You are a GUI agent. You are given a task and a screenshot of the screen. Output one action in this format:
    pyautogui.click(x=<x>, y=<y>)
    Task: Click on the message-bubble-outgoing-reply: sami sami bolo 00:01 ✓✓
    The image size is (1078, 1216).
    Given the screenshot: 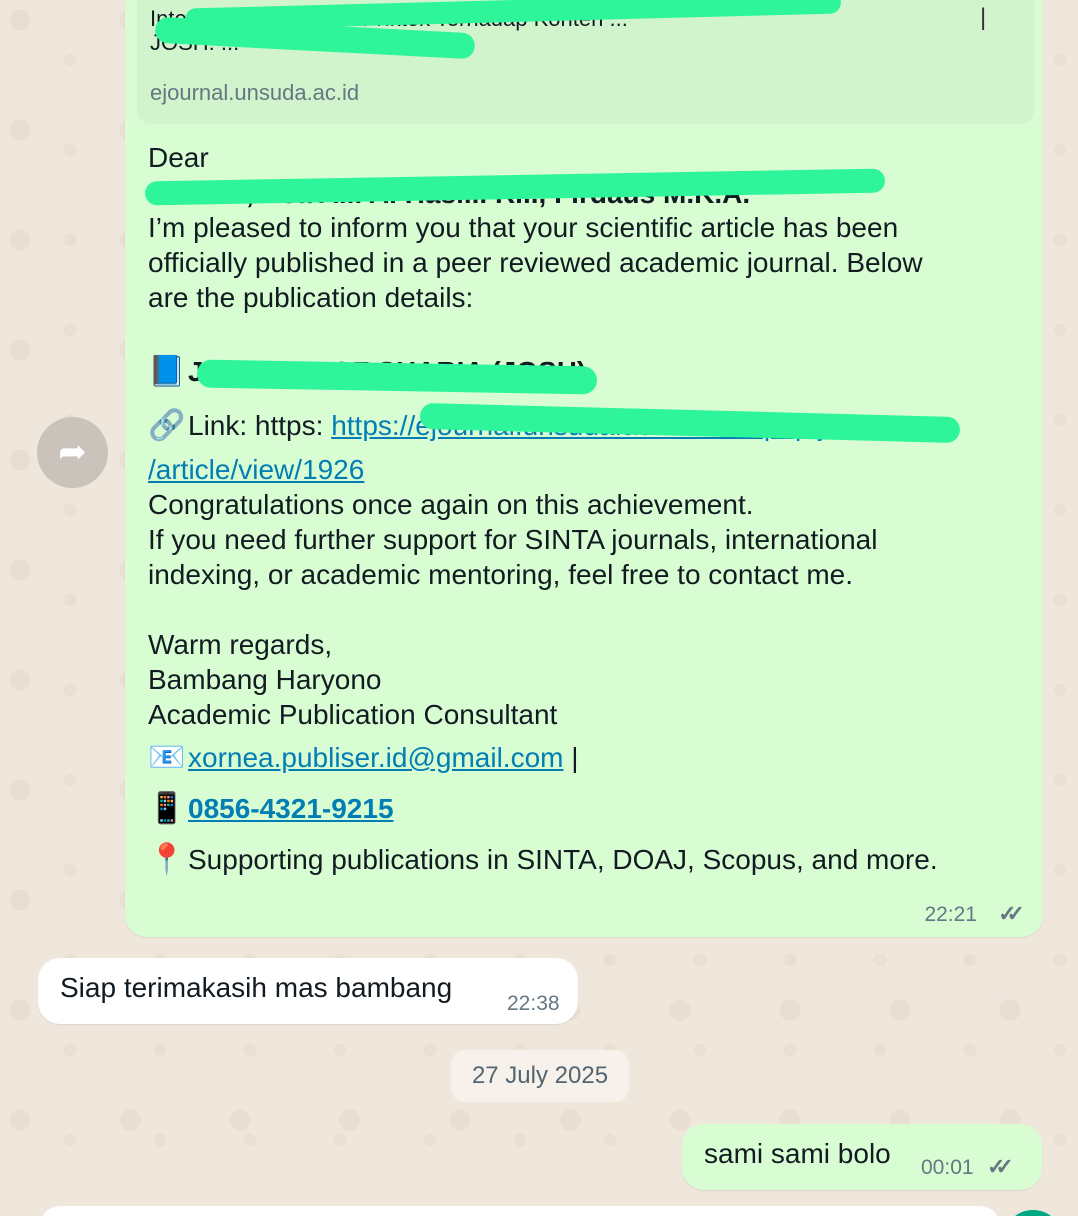 What is the action you would take?
    pyautogui.click(x=862, y=1157)
    